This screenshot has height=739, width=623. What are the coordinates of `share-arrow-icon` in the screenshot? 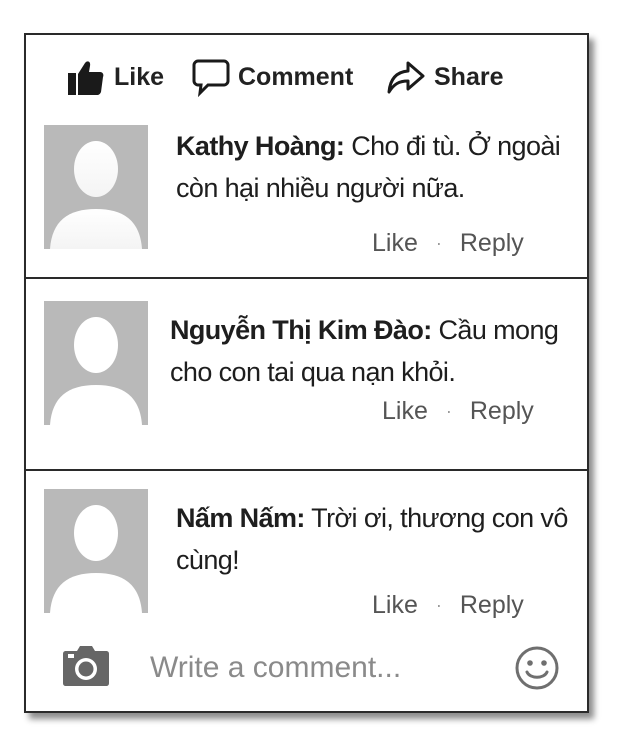 It's located at (406, 77).